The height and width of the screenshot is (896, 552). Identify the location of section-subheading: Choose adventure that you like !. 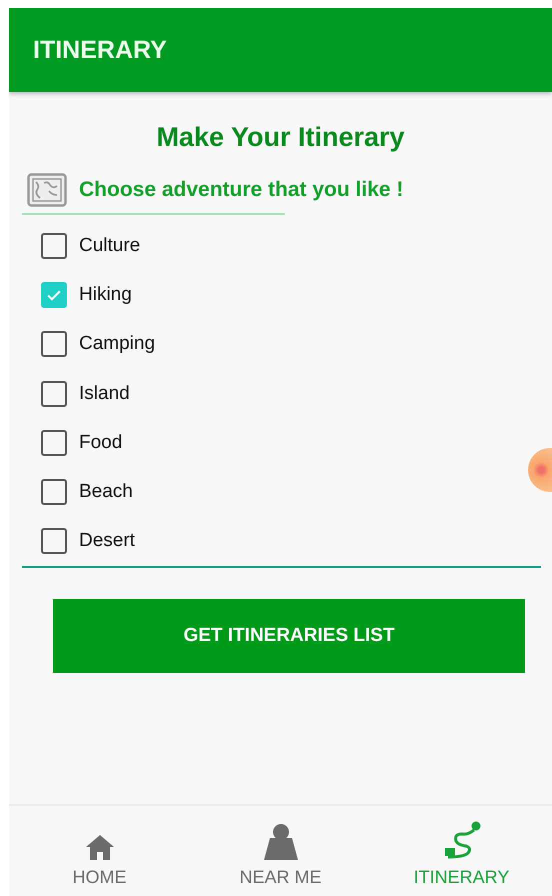
(241, 190).